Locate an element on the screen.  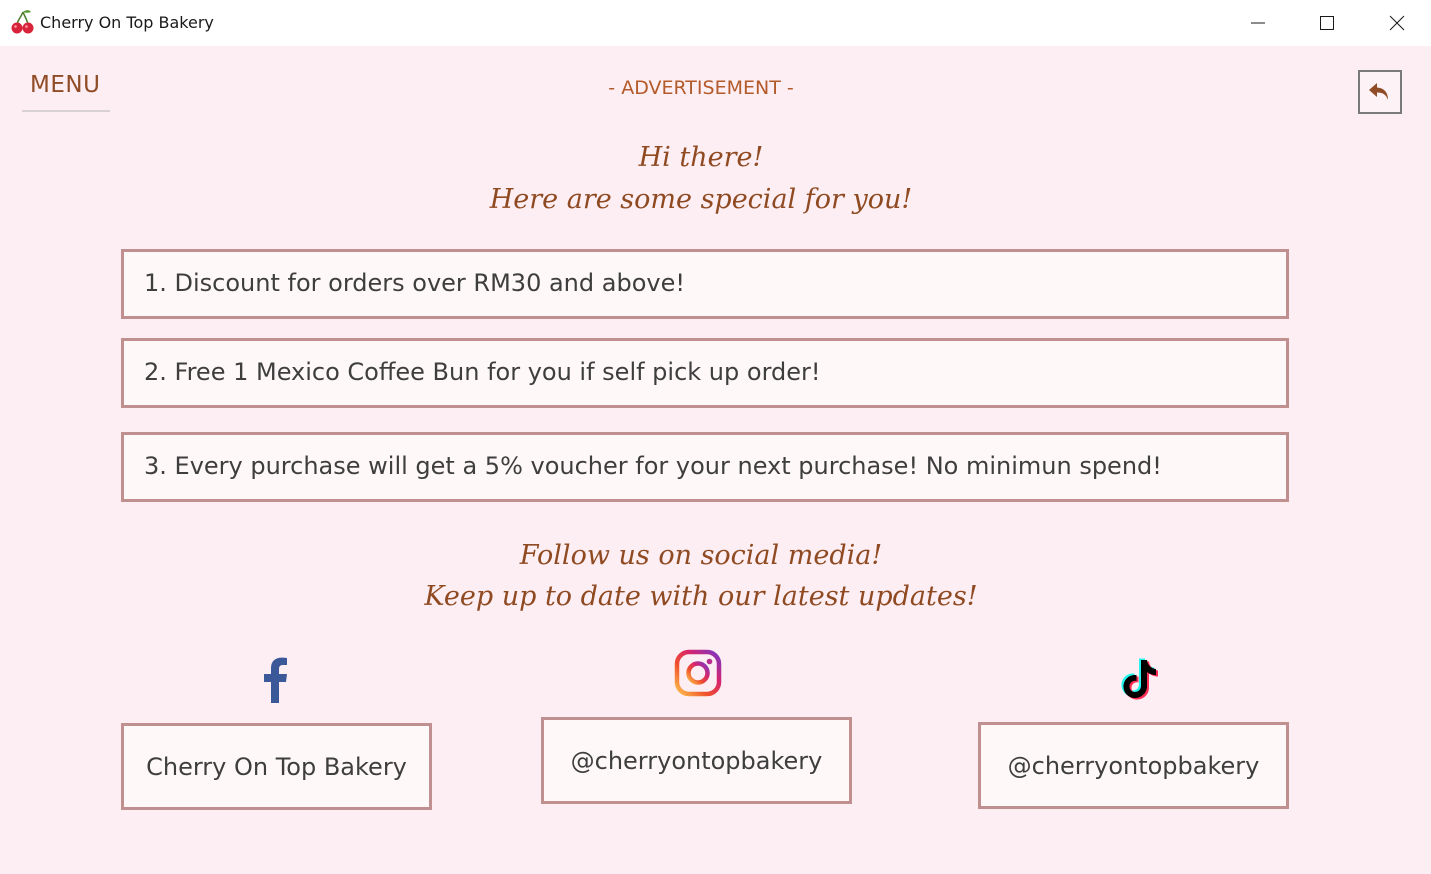
tiktok-handle: @cherryontopbakery is located at coordinates (1133, 765).